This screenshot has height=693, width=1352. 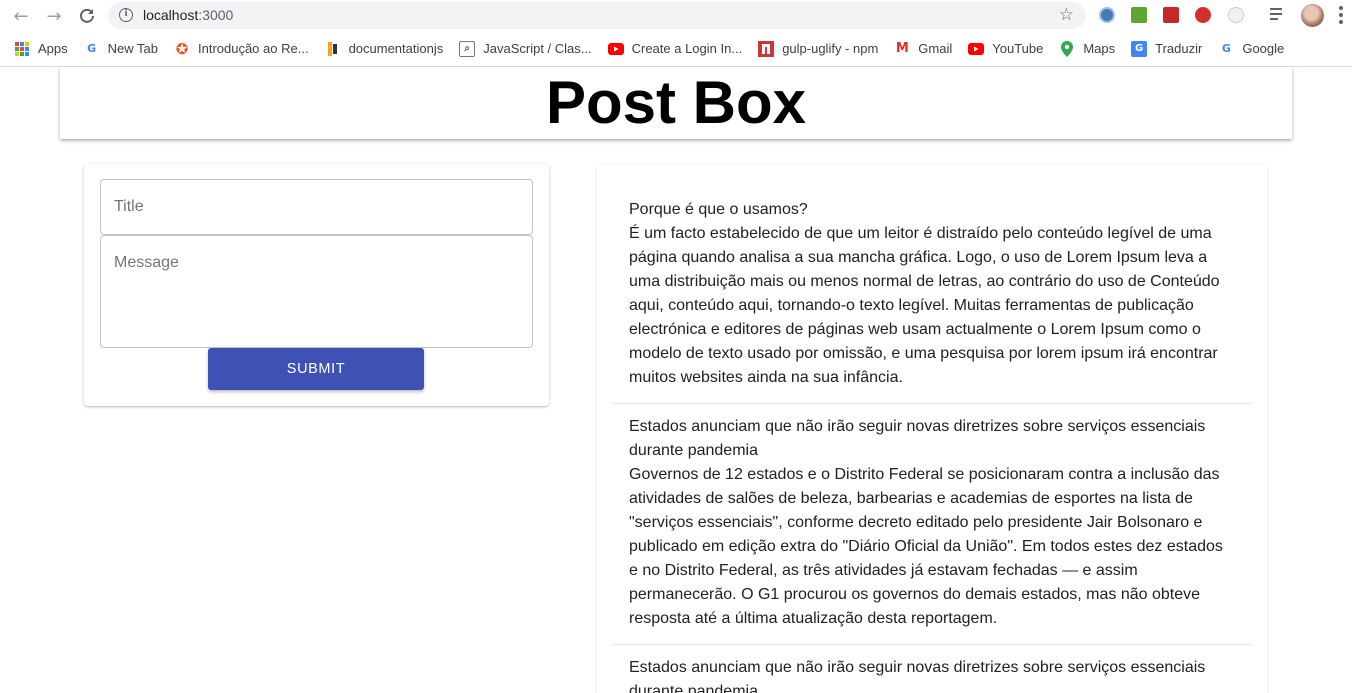 I want to click on bookmark-gulp-uglify: gulp-uglify - npm, so click(x=818, y=49).